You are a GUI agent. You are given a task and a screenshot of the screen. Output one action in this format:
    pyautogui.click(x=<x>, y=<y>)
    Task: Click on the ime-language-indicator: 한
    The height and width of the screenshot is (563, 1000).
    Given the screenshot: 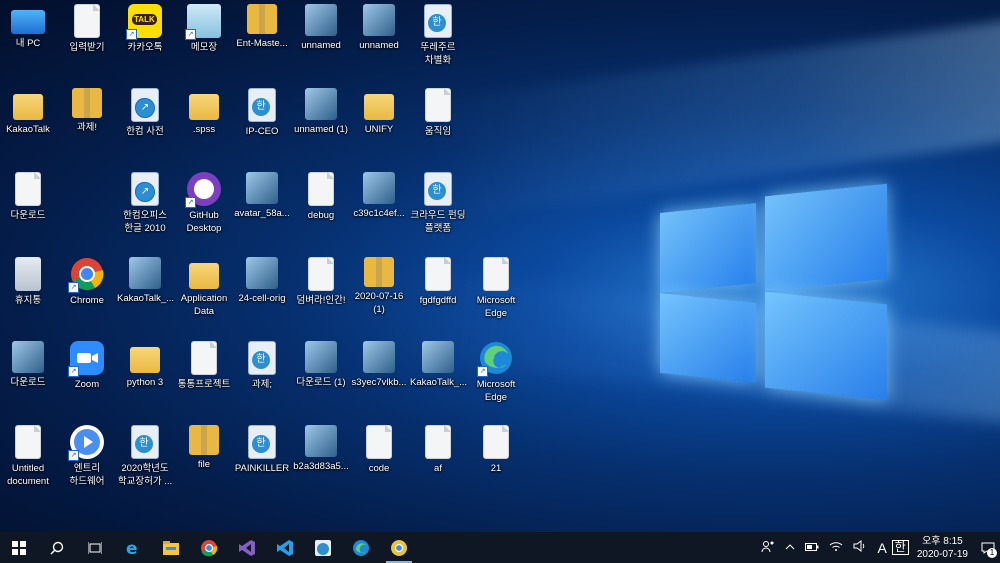 What is the action you would take?
    pyautogui.click(x=900, y=547)
    